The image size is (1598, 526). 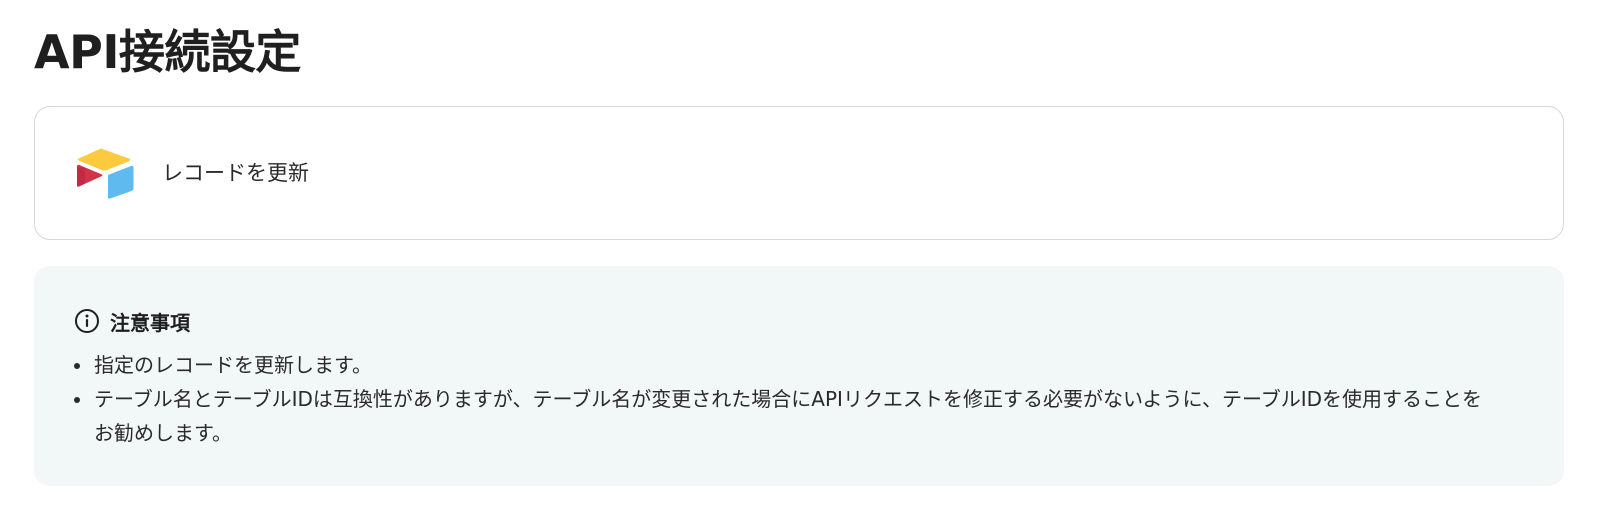 What do you see at coordinates (235, 172) in the screenshot?
I see `action-label: レコードを更新` at bounding box center [235, 172].